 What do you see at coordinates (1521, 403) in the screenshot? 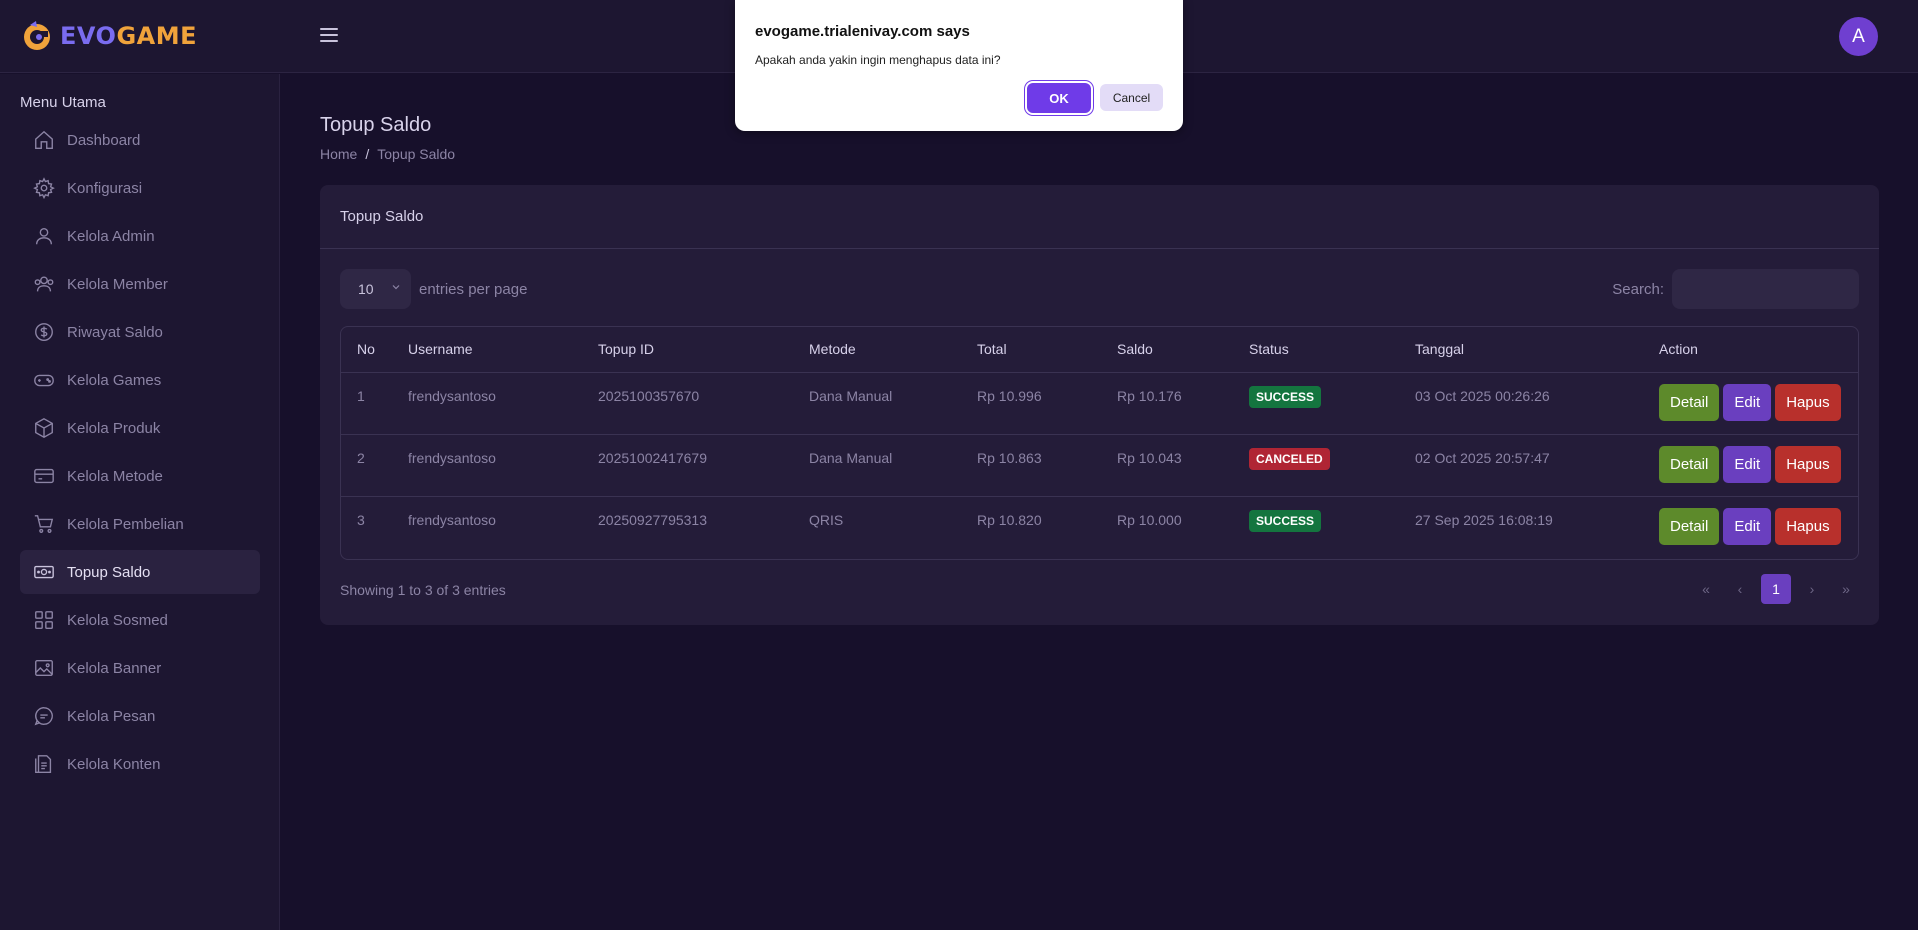
I see `cell-tanggal: 03 Oct 2025 00:26:26` at bounding box center [1521, 403].